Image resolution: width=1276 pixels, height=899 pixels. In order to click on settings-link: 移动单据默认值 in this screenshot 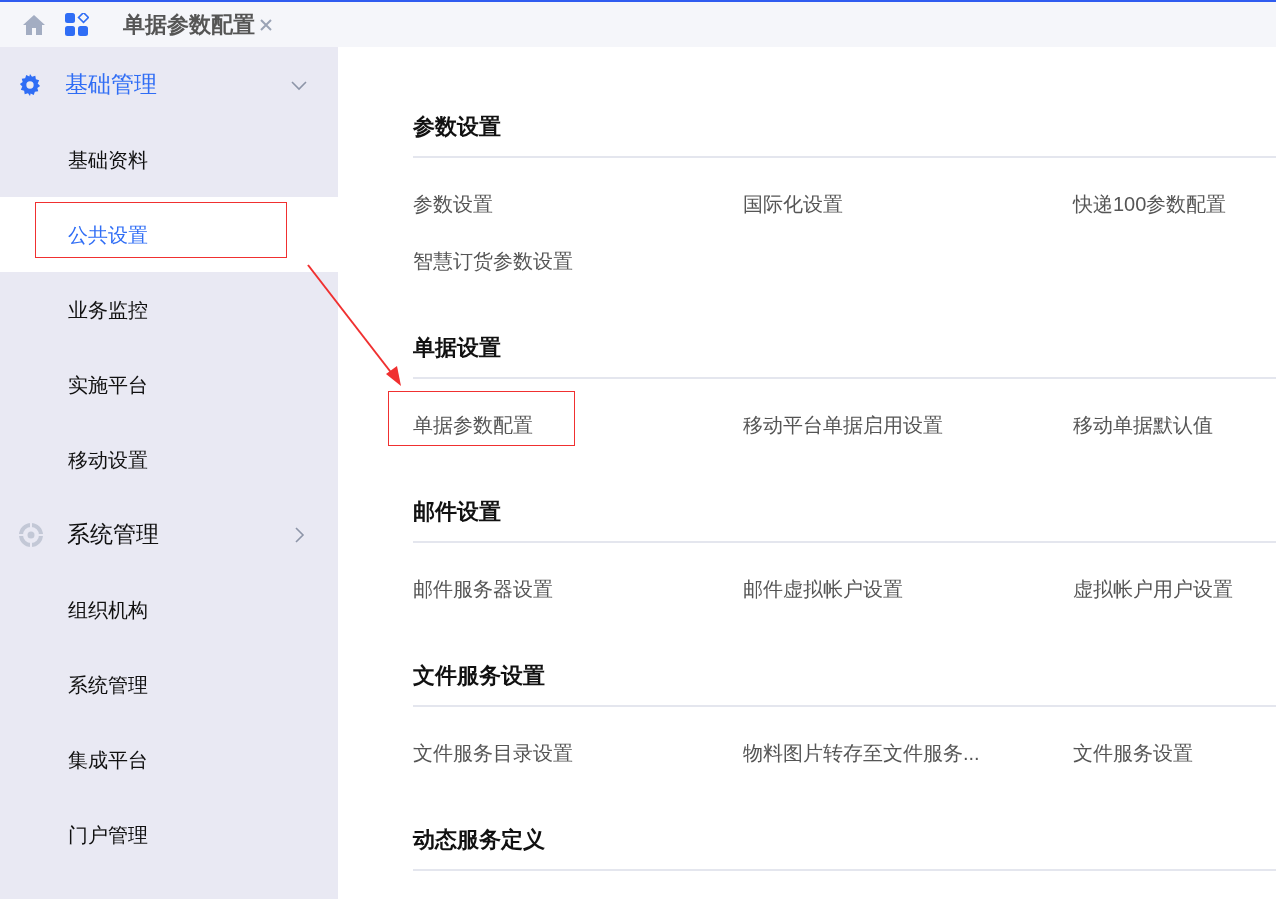, I will do `click(1143, 424)`.